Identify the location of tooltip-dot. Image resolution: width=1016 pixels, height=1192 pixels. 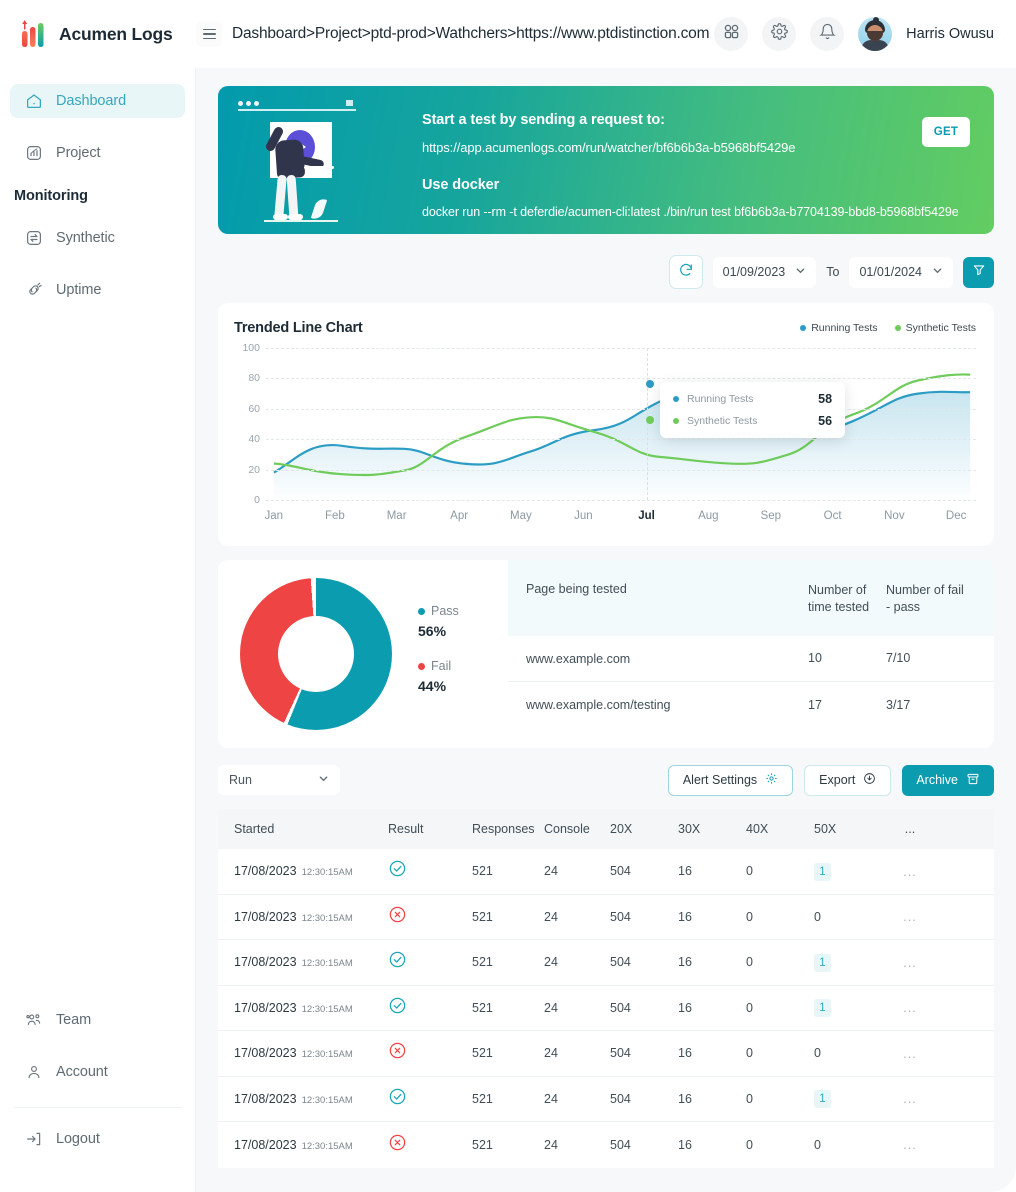
(676, 399).